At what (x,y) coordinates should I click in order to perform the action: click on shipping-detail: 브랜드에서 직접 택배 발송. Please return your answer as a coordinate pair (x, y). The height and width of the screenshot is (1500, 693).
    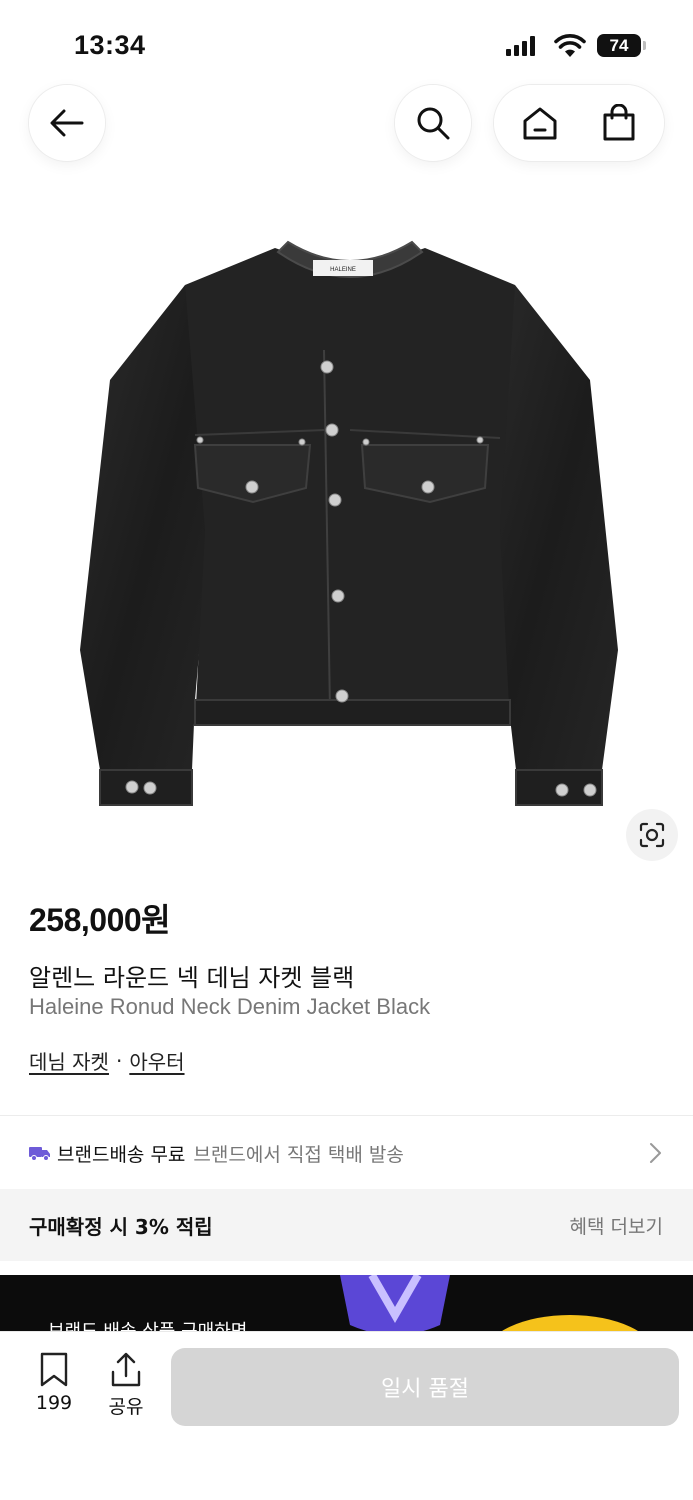
    Looking at the image, I should click on (298, 1154).